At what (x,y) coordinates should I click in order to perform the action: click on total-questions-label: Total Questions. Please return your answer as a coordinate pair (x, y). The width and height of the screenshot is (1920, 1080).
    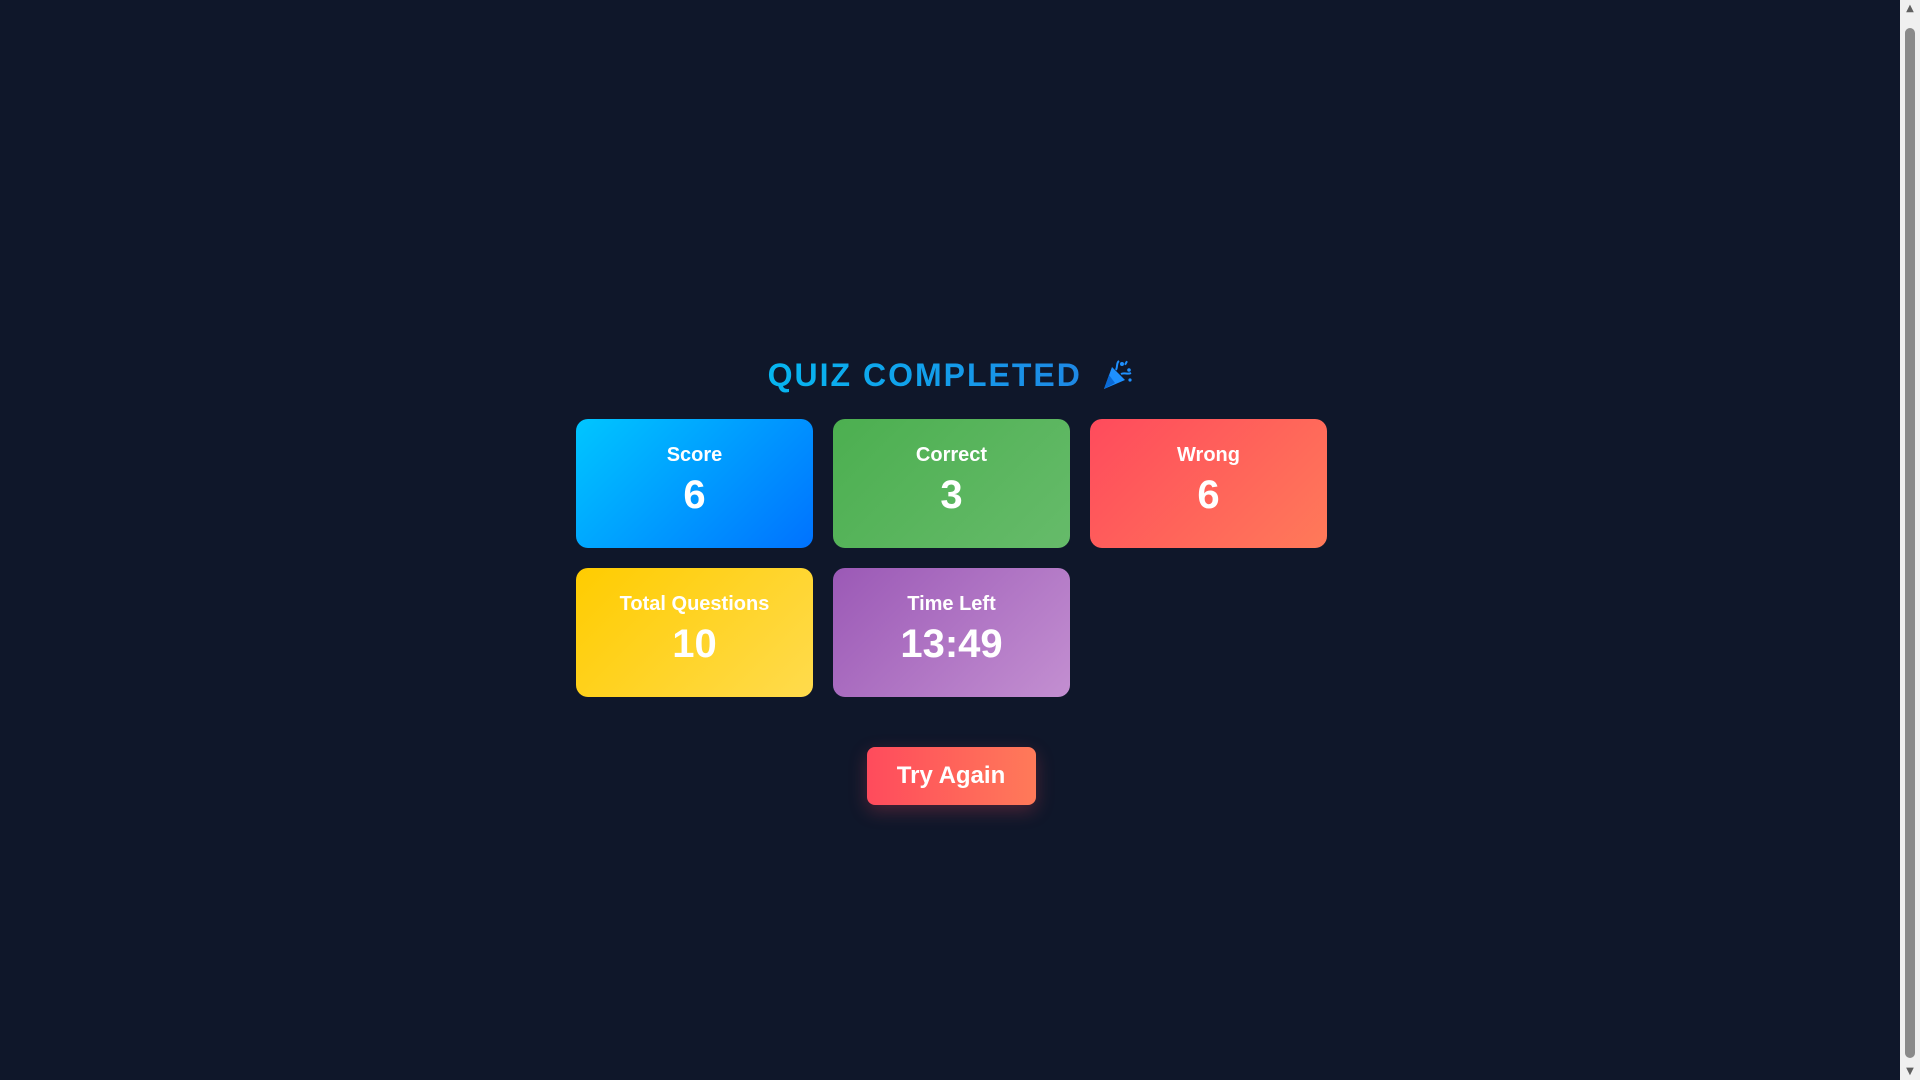
    Looking at the image, I should click on (694, 604).